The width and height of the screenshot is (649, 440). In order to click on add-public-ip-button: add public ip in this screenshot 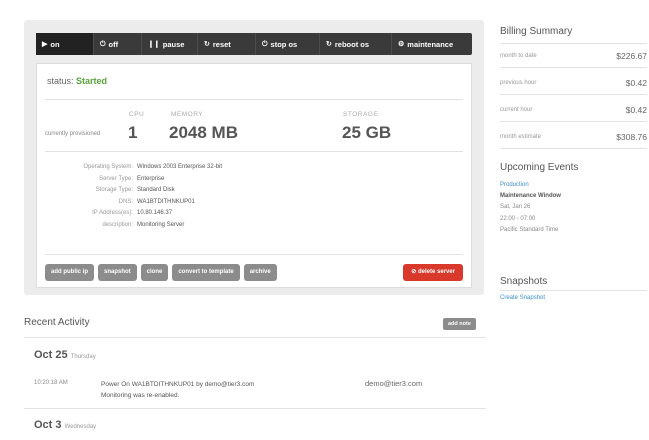, I will do `click(69, 272)`.